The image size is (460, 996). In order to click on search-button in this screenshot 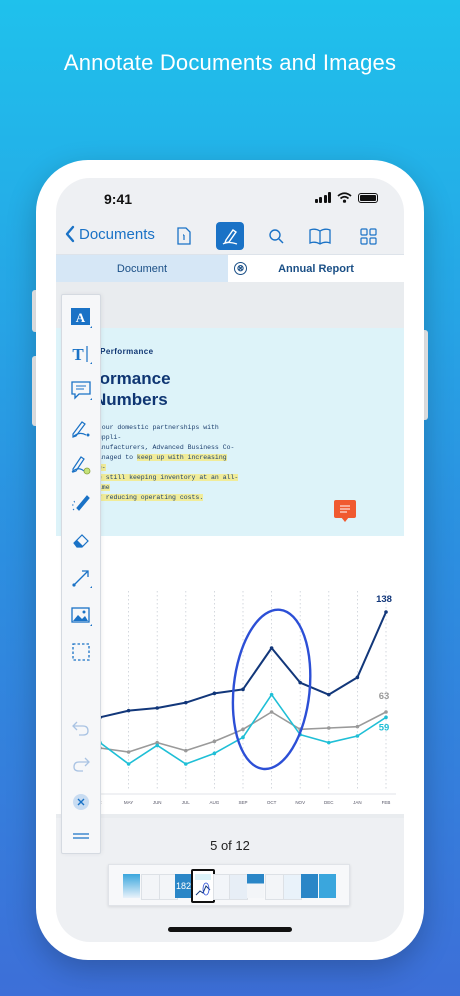, I will do `click(276, 236)`.